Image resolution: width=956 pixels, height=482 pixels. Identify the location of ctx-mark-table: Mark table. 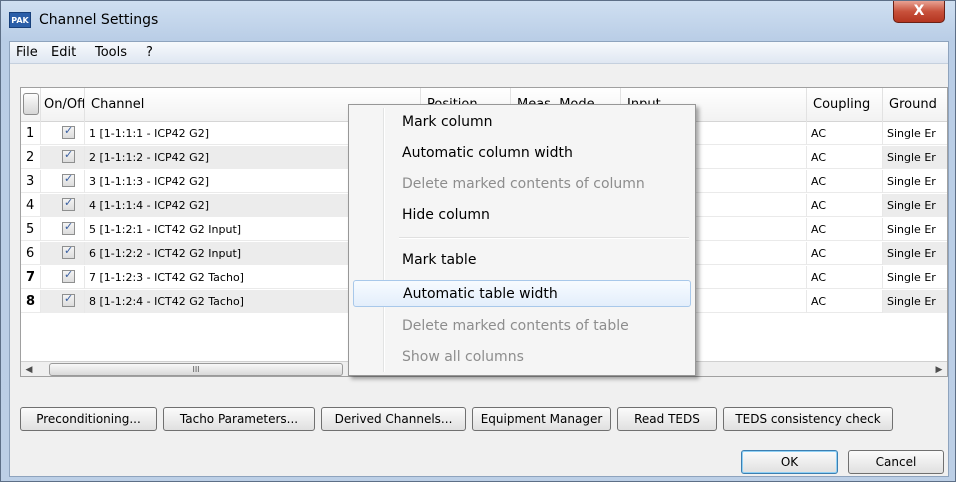
(522, 260).